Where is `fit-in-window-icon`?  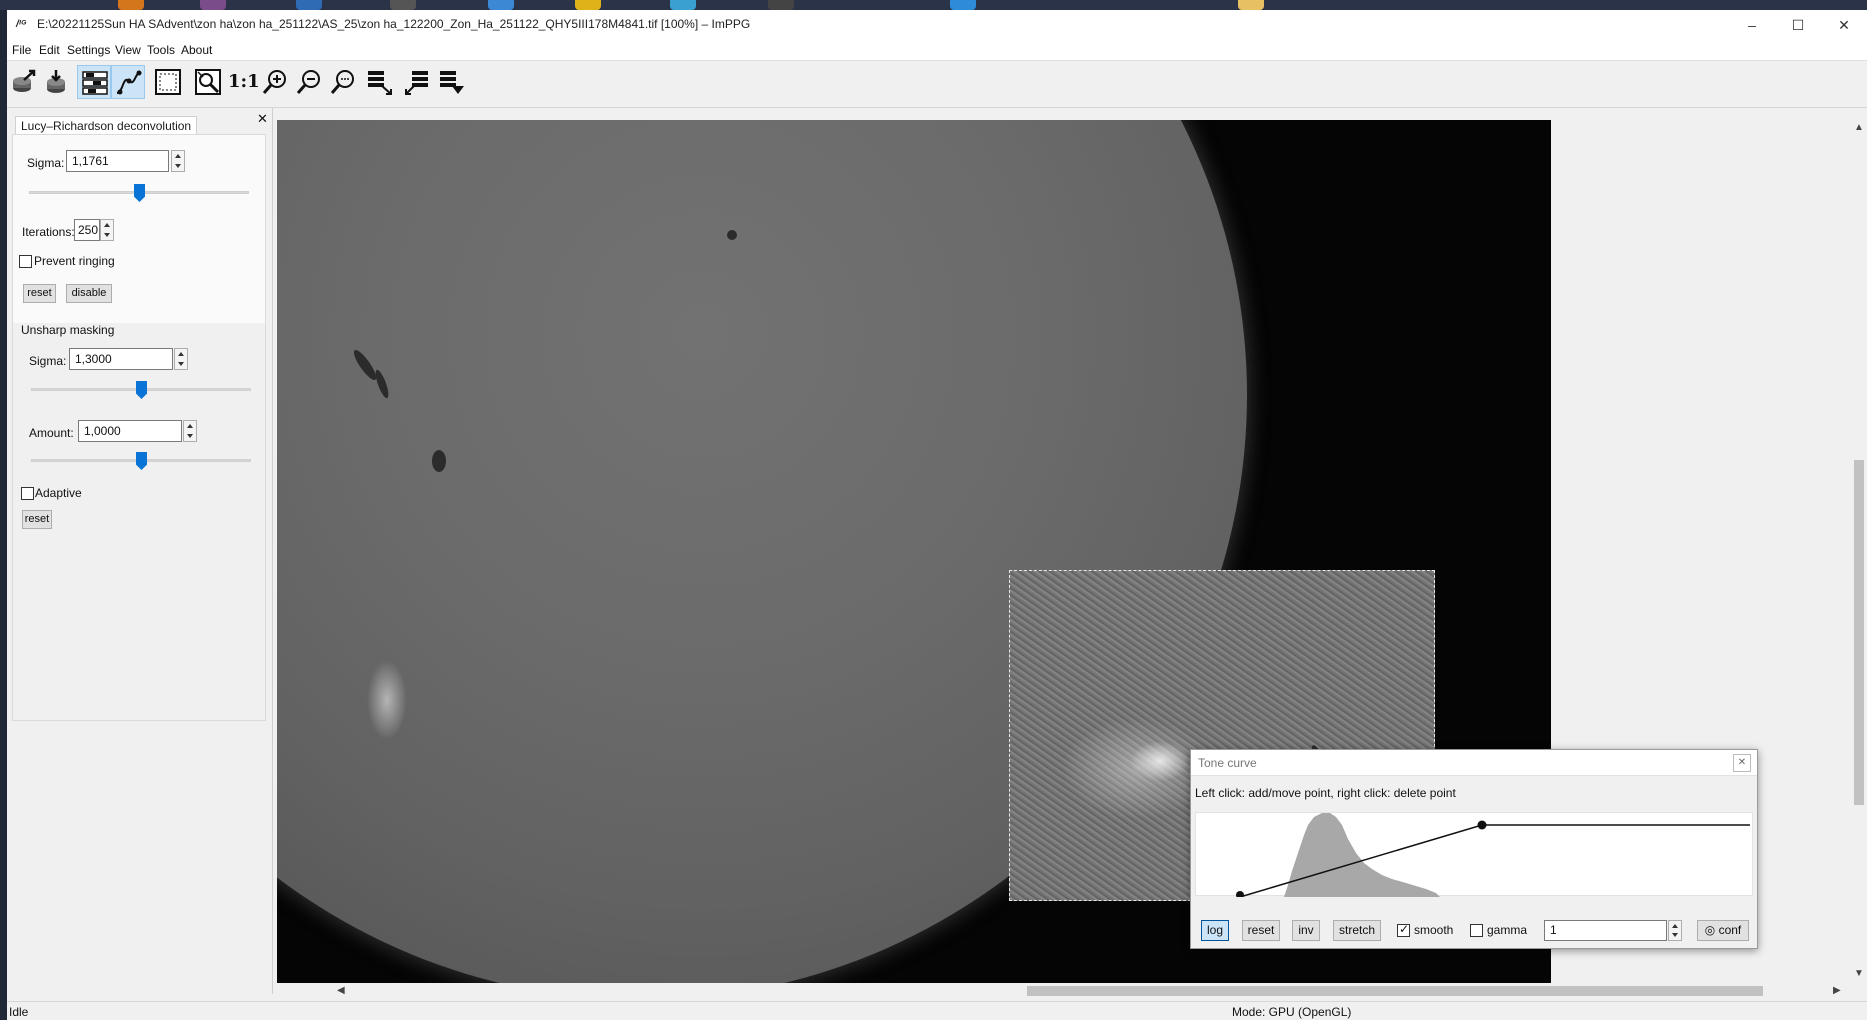
fit-in-window-icon is located at coordinates (342, 82).